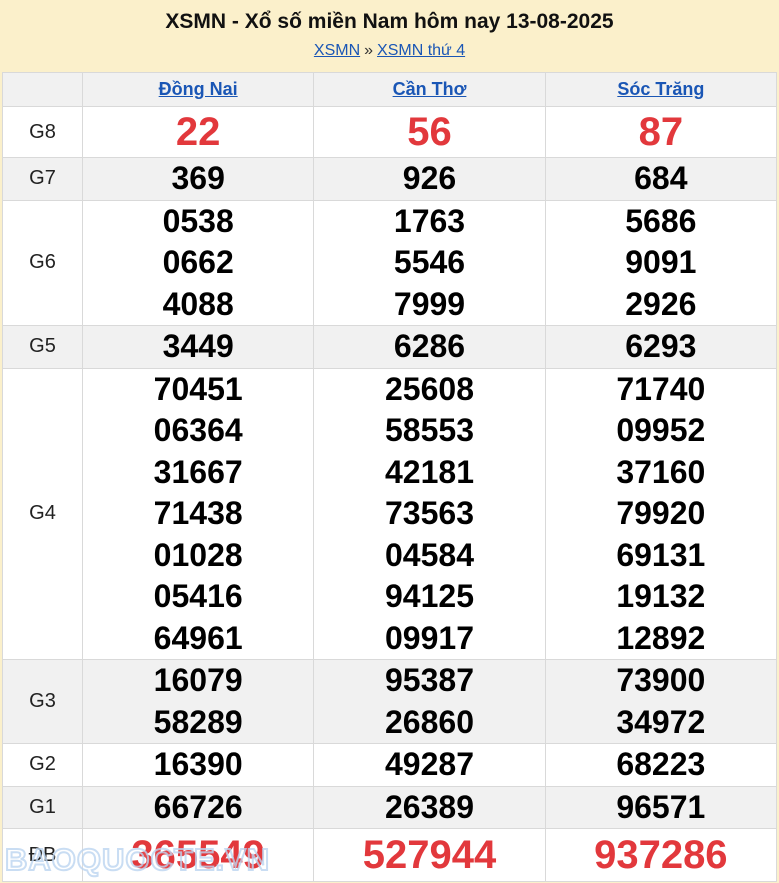  I want to click on prize-row-g5: G5 3449 6286 6293, so click(390, 347).